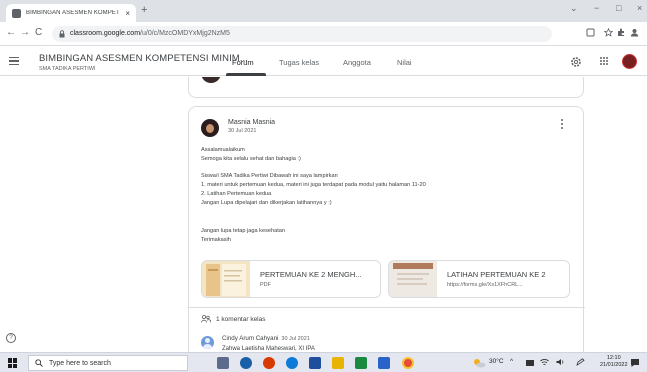  What do you see at coordinates (618, 8) in the screenshot?
I see `maximize-button: □` at bounding box center [618, 8].